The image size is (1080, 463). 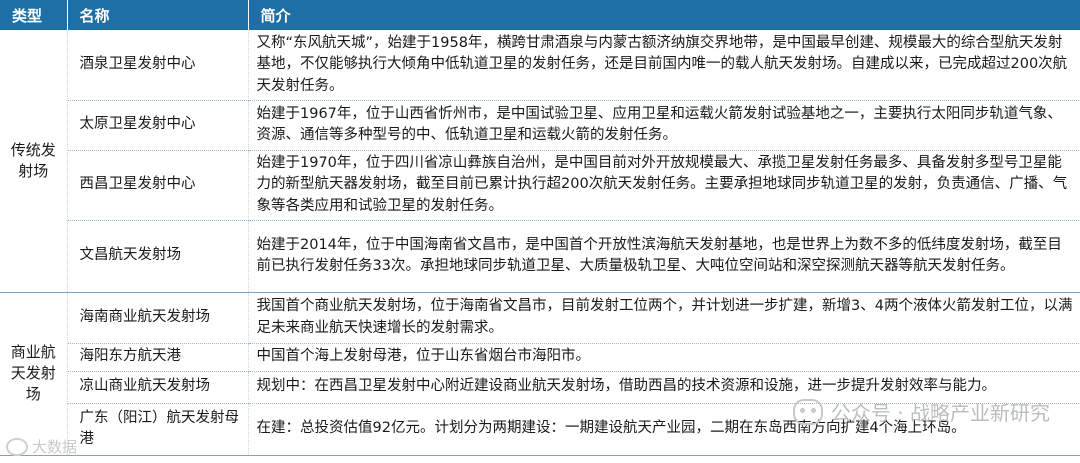 I want to click on site-name: 文昌航天发射场, so click(x=158, y=256).